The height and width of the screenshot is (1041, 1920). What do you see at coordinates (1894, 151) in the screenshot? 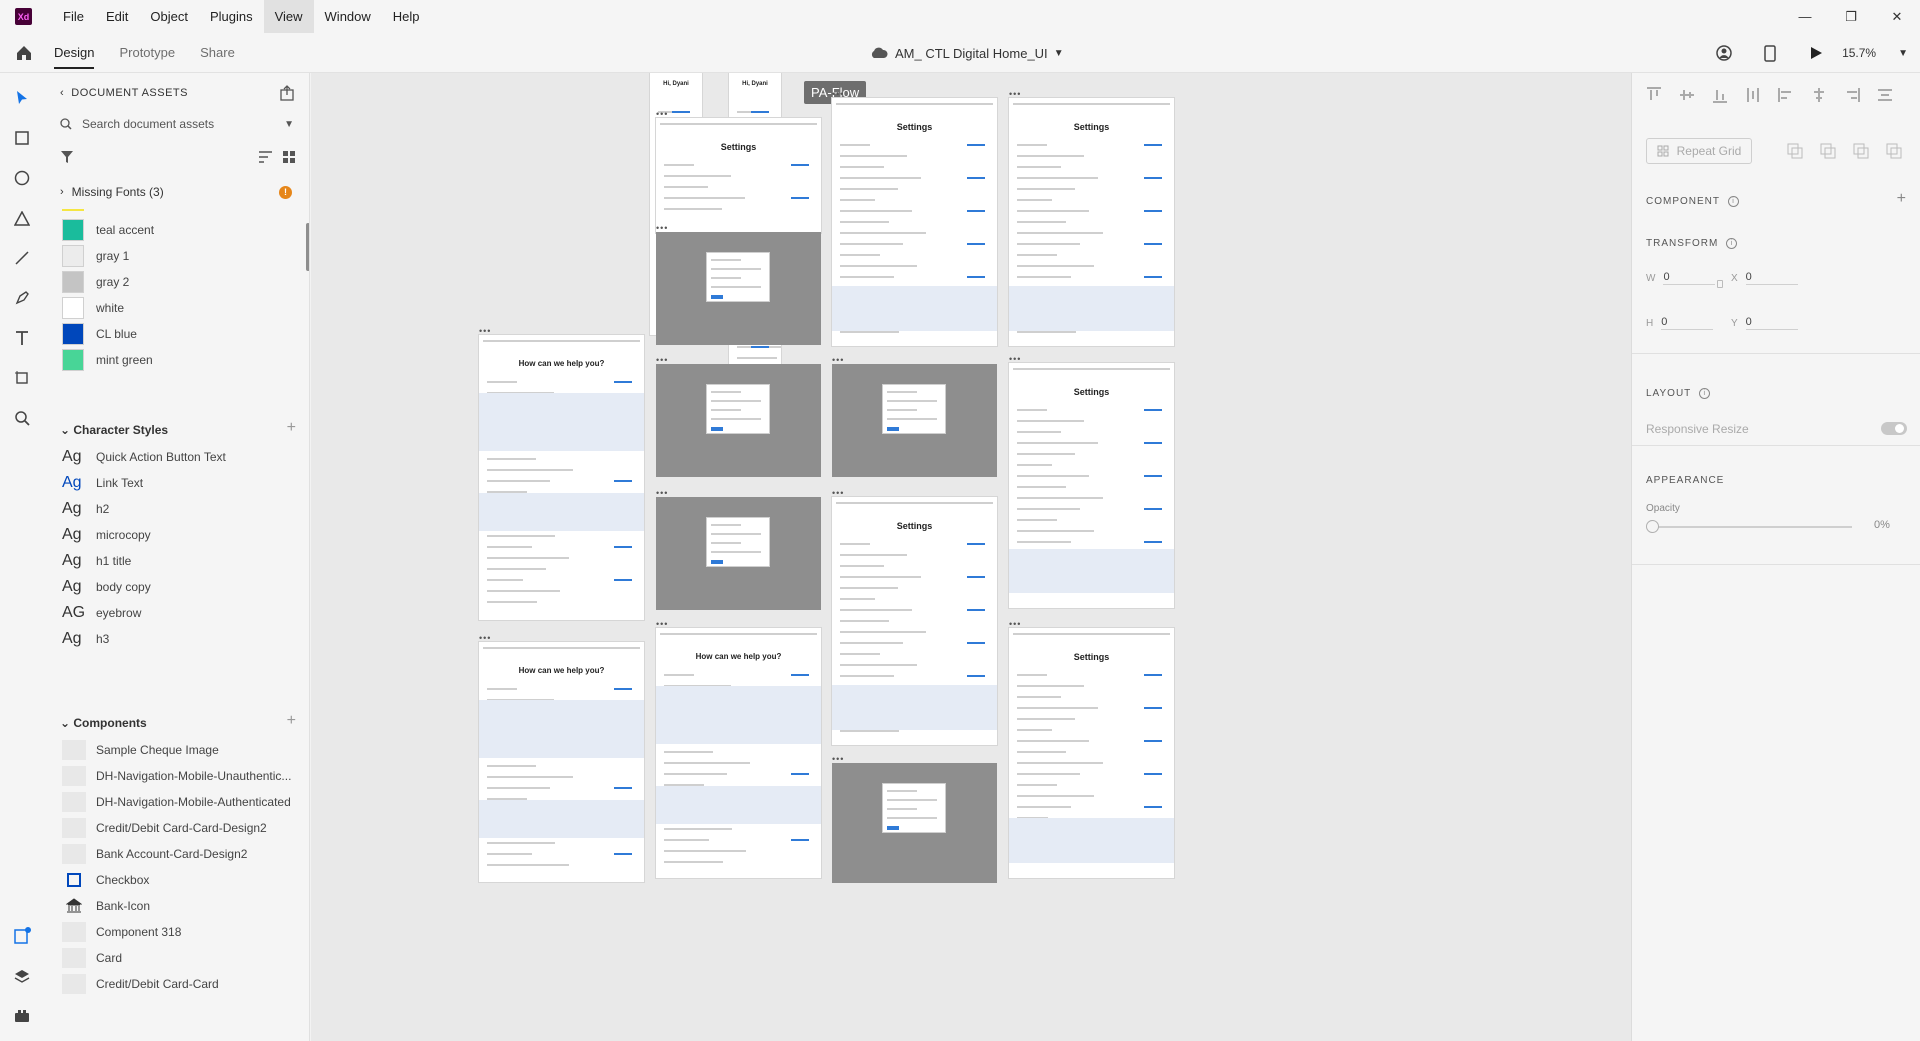
I see `boolean-exclude-icon` at bounding box center [1894, 151].